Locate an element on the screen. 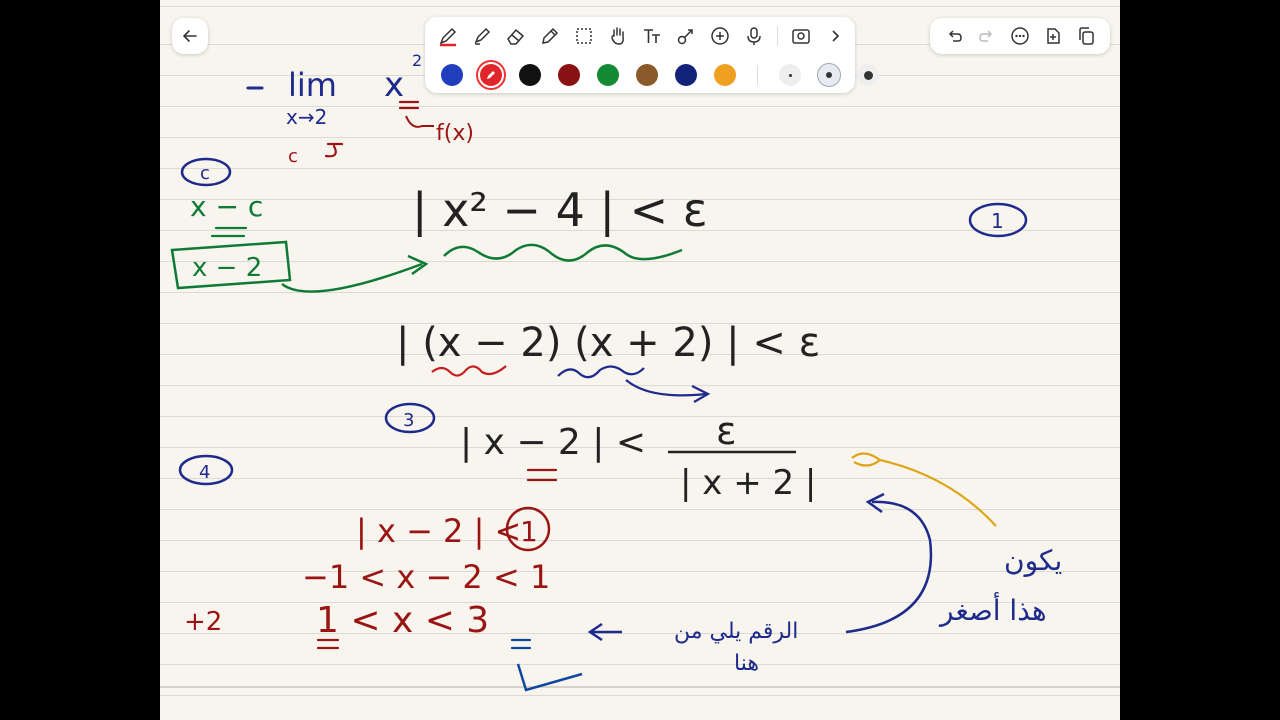 Image resolution: width=1280 pixels, height=720 pixels. undo-button is located at coordinates (954, 36).